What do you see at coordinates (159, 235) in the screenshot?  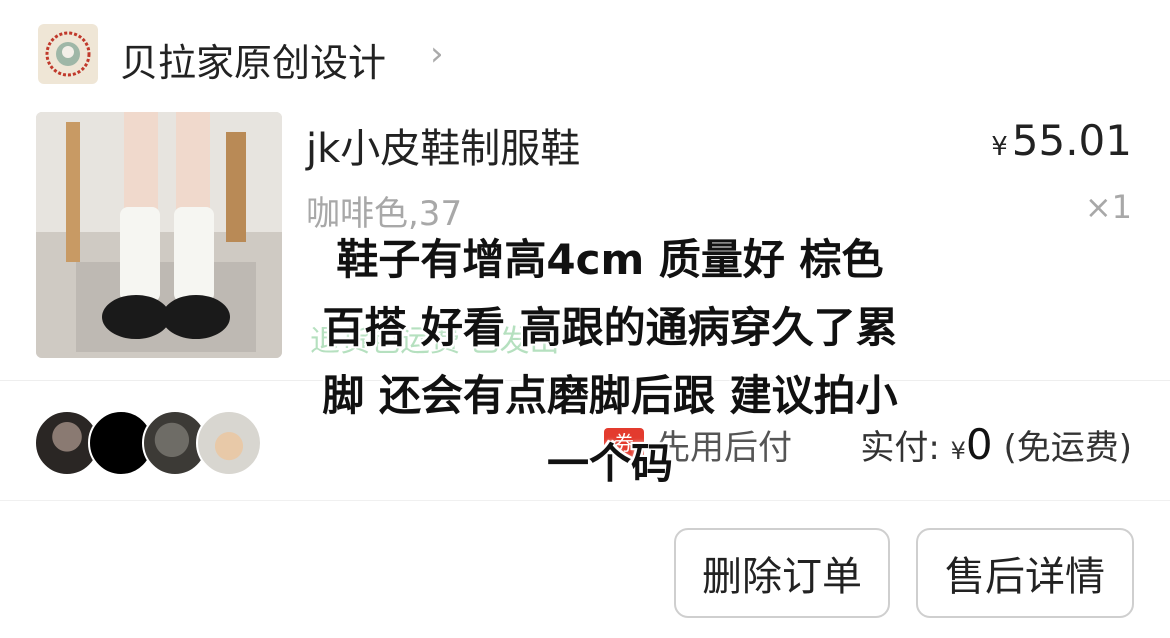 I see `product-image` at bounding box center [159, 235].